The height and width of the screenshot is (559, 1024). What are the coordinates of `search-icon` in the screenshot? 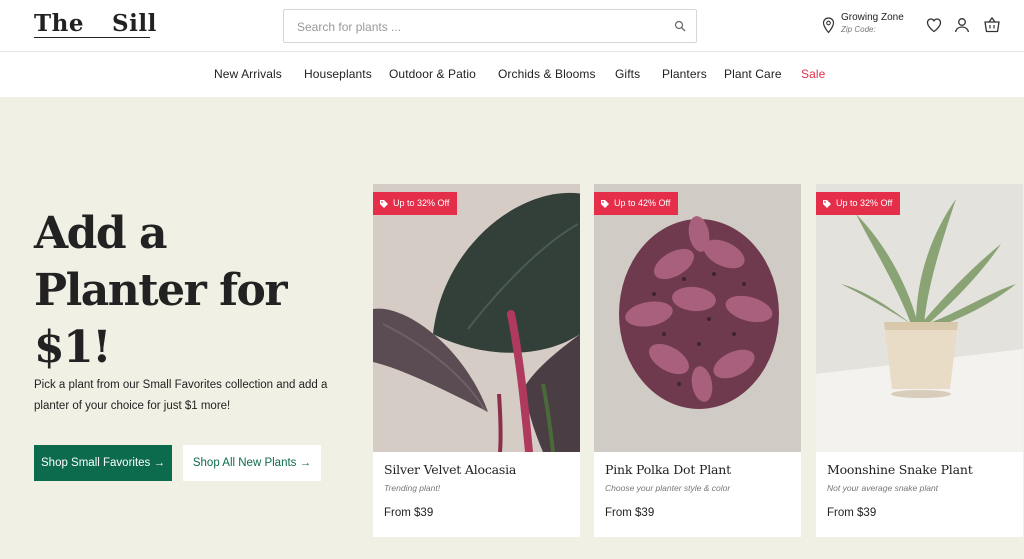 It's located at (680, 26).